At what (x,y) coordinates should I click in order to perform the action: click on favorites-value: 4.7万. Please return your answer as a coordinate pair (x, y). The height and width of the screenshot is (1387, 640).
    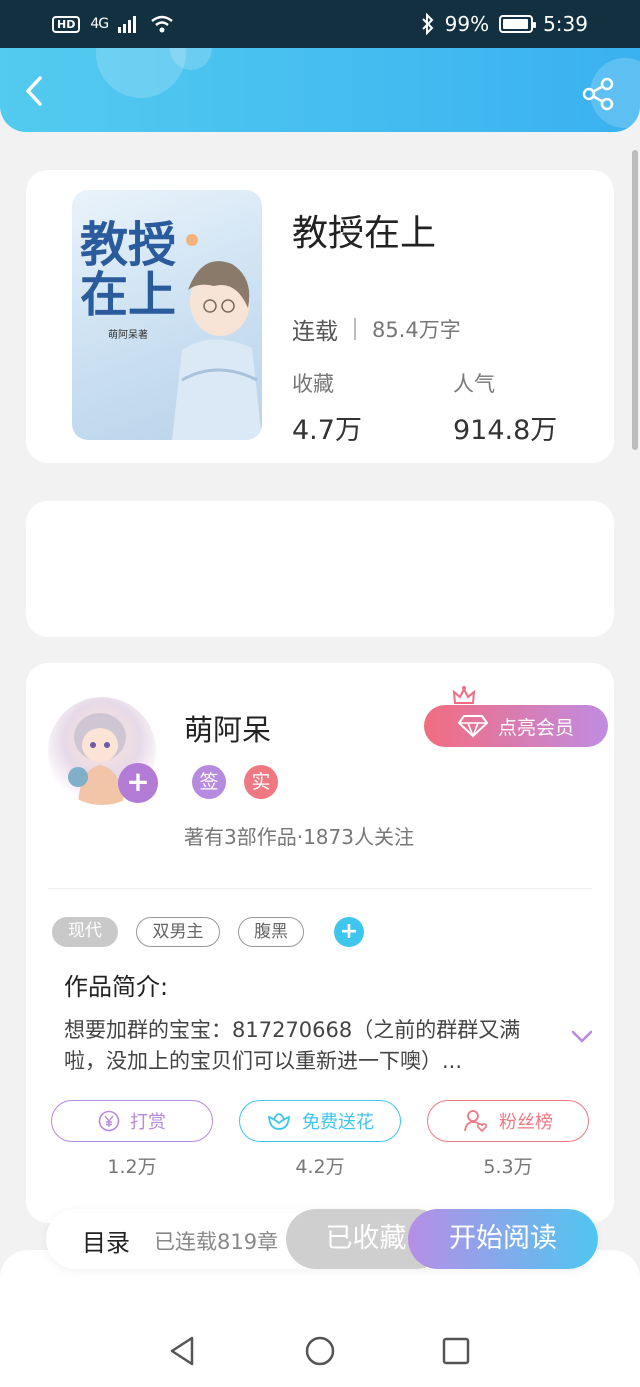
    Looking at the image, I should click on (327, 430).